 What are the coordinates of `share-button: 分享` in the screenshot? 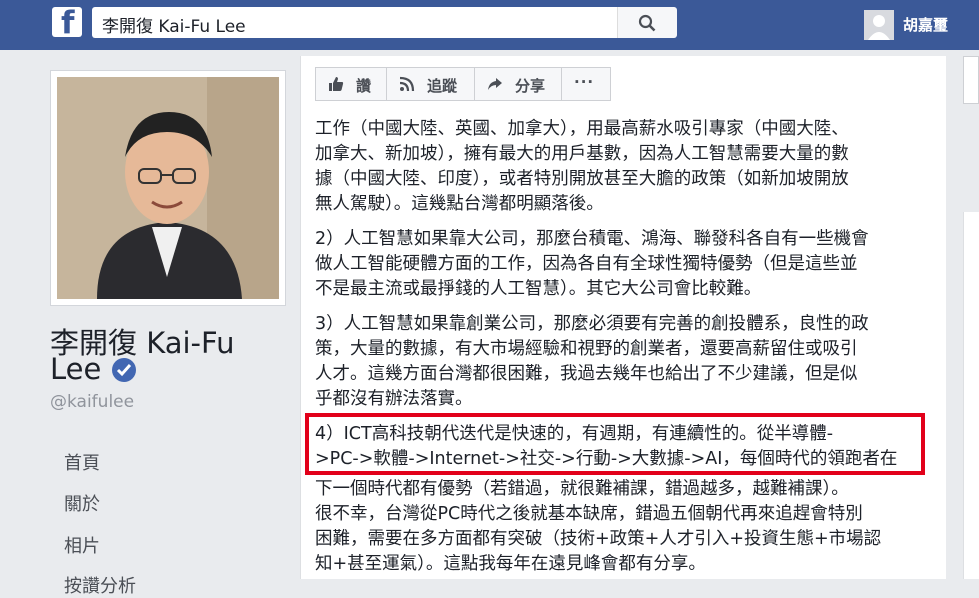 It's located at (518, 84).